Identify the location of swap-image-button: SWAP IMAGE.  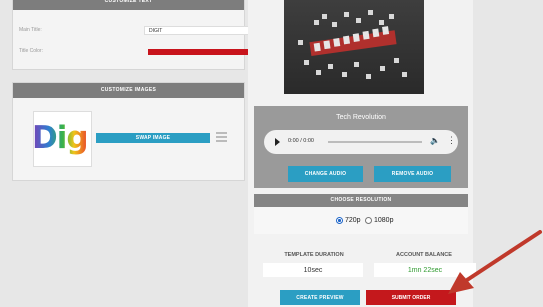
(153, 138).